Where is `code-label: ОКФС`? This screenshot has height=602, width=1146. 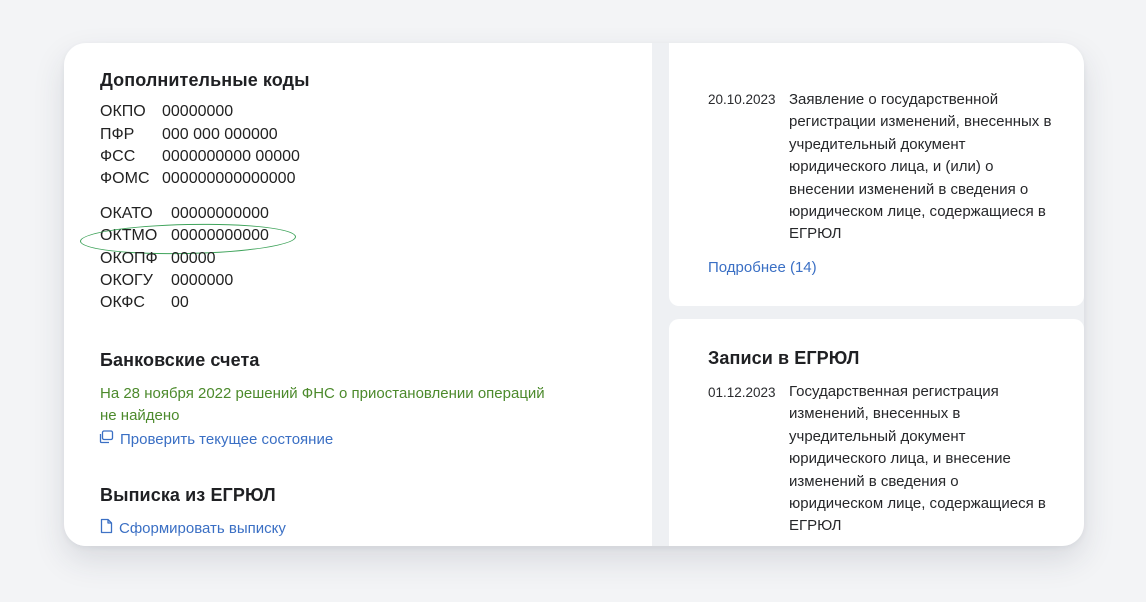
code-label: ОКФС is located at coordinates (122, 302).